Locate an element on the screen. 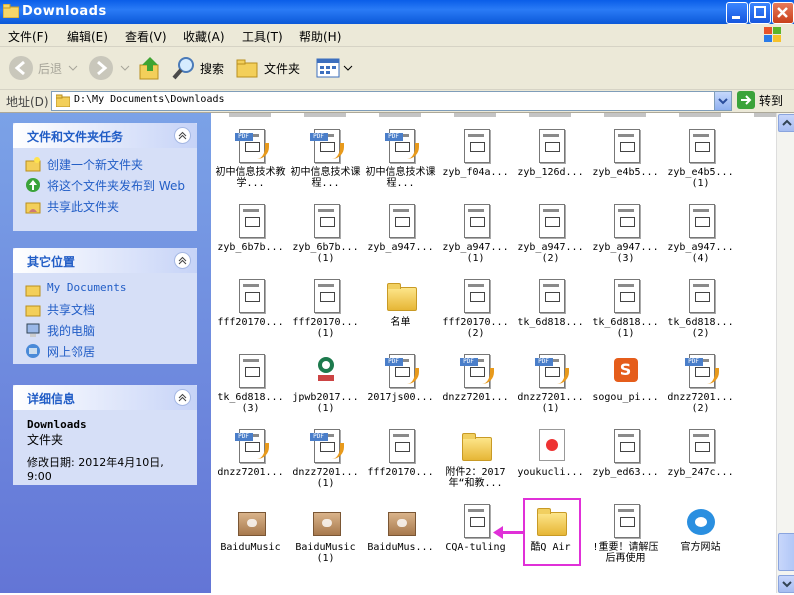 The image size is (794, 595). details-header: 详细信息 is located at coordinates (105, 397).